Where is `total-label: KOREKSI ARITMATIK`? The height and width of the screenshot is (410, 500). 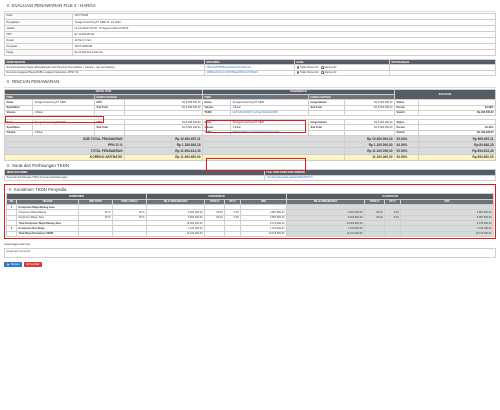 total-label: KOREKSI ARITMATIK is located at coordinates (64, 157).